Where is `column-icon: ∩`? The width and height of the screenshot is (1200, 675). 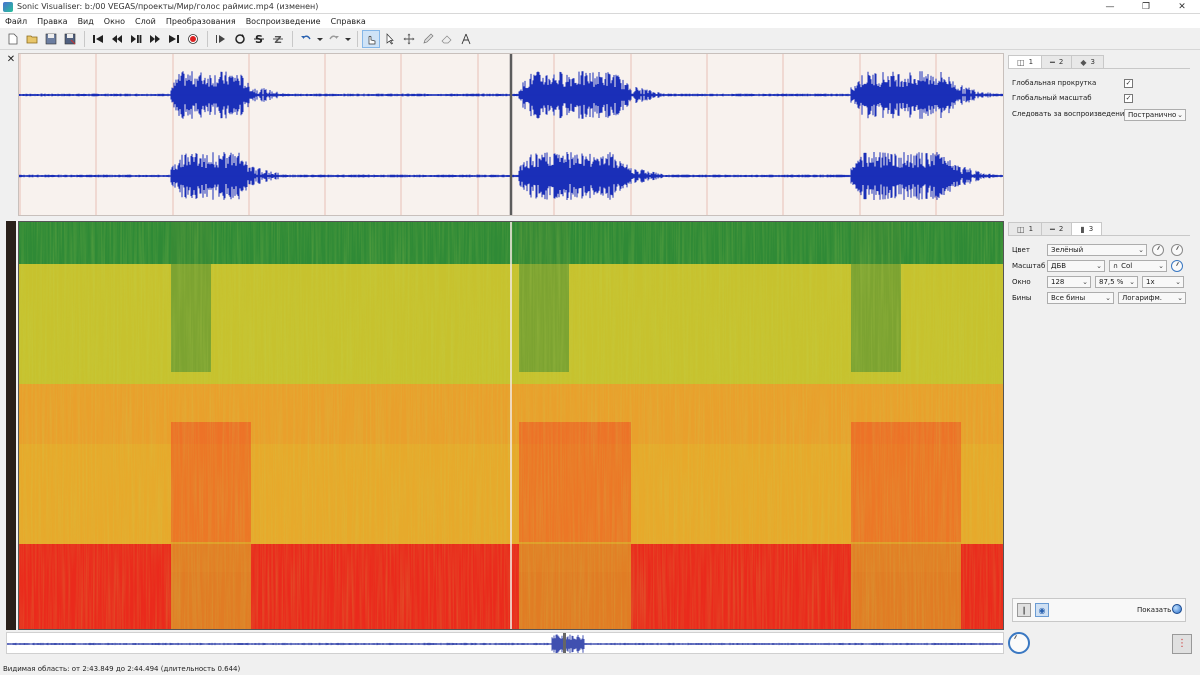
column-icon: ∩ is located at coordinates (1116, 266).